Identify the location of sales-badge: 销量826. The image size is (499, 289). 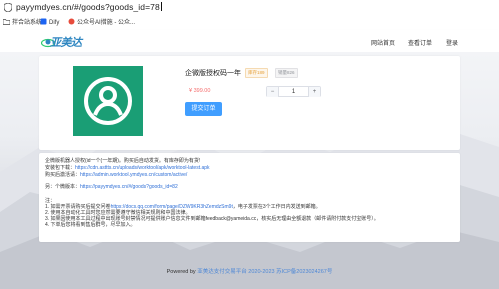
(286, 73).